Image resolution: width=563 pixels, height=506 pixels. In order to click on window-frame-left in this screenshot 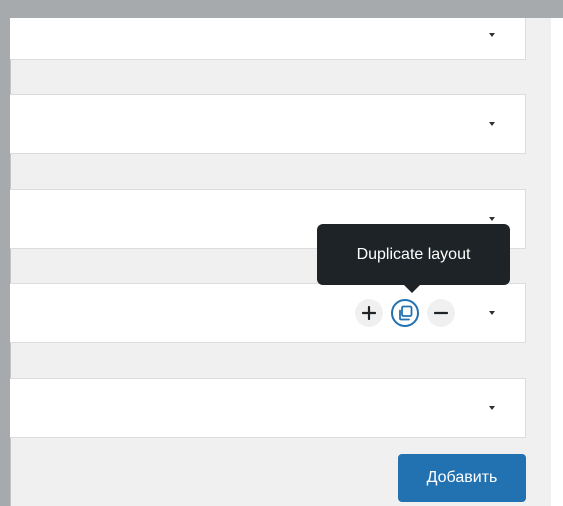, I will do `click(5, 253)`.